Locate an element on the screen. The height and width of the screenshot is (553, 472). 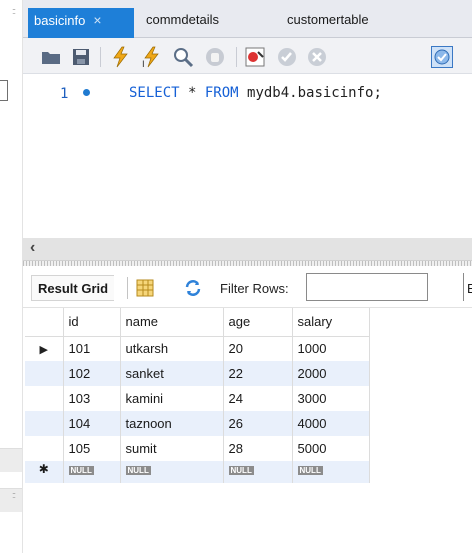
cell-id: 104 is located at coordinates (92, 423).